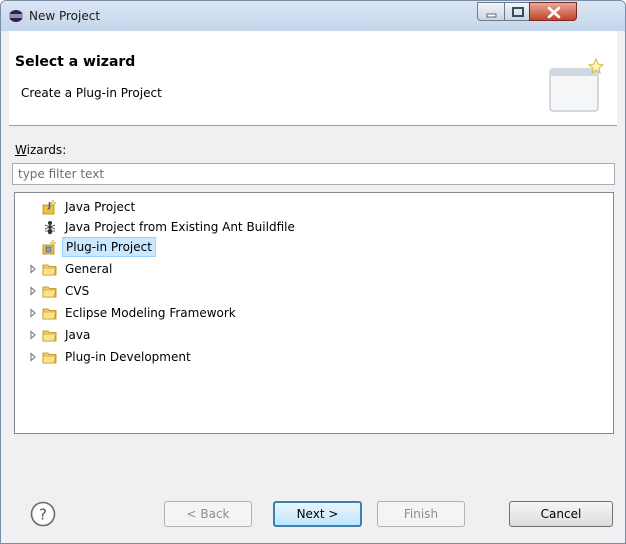  Describe the element at coordinates (89, 269) in the screenshot. I see `tree-item-label: General` at that location.